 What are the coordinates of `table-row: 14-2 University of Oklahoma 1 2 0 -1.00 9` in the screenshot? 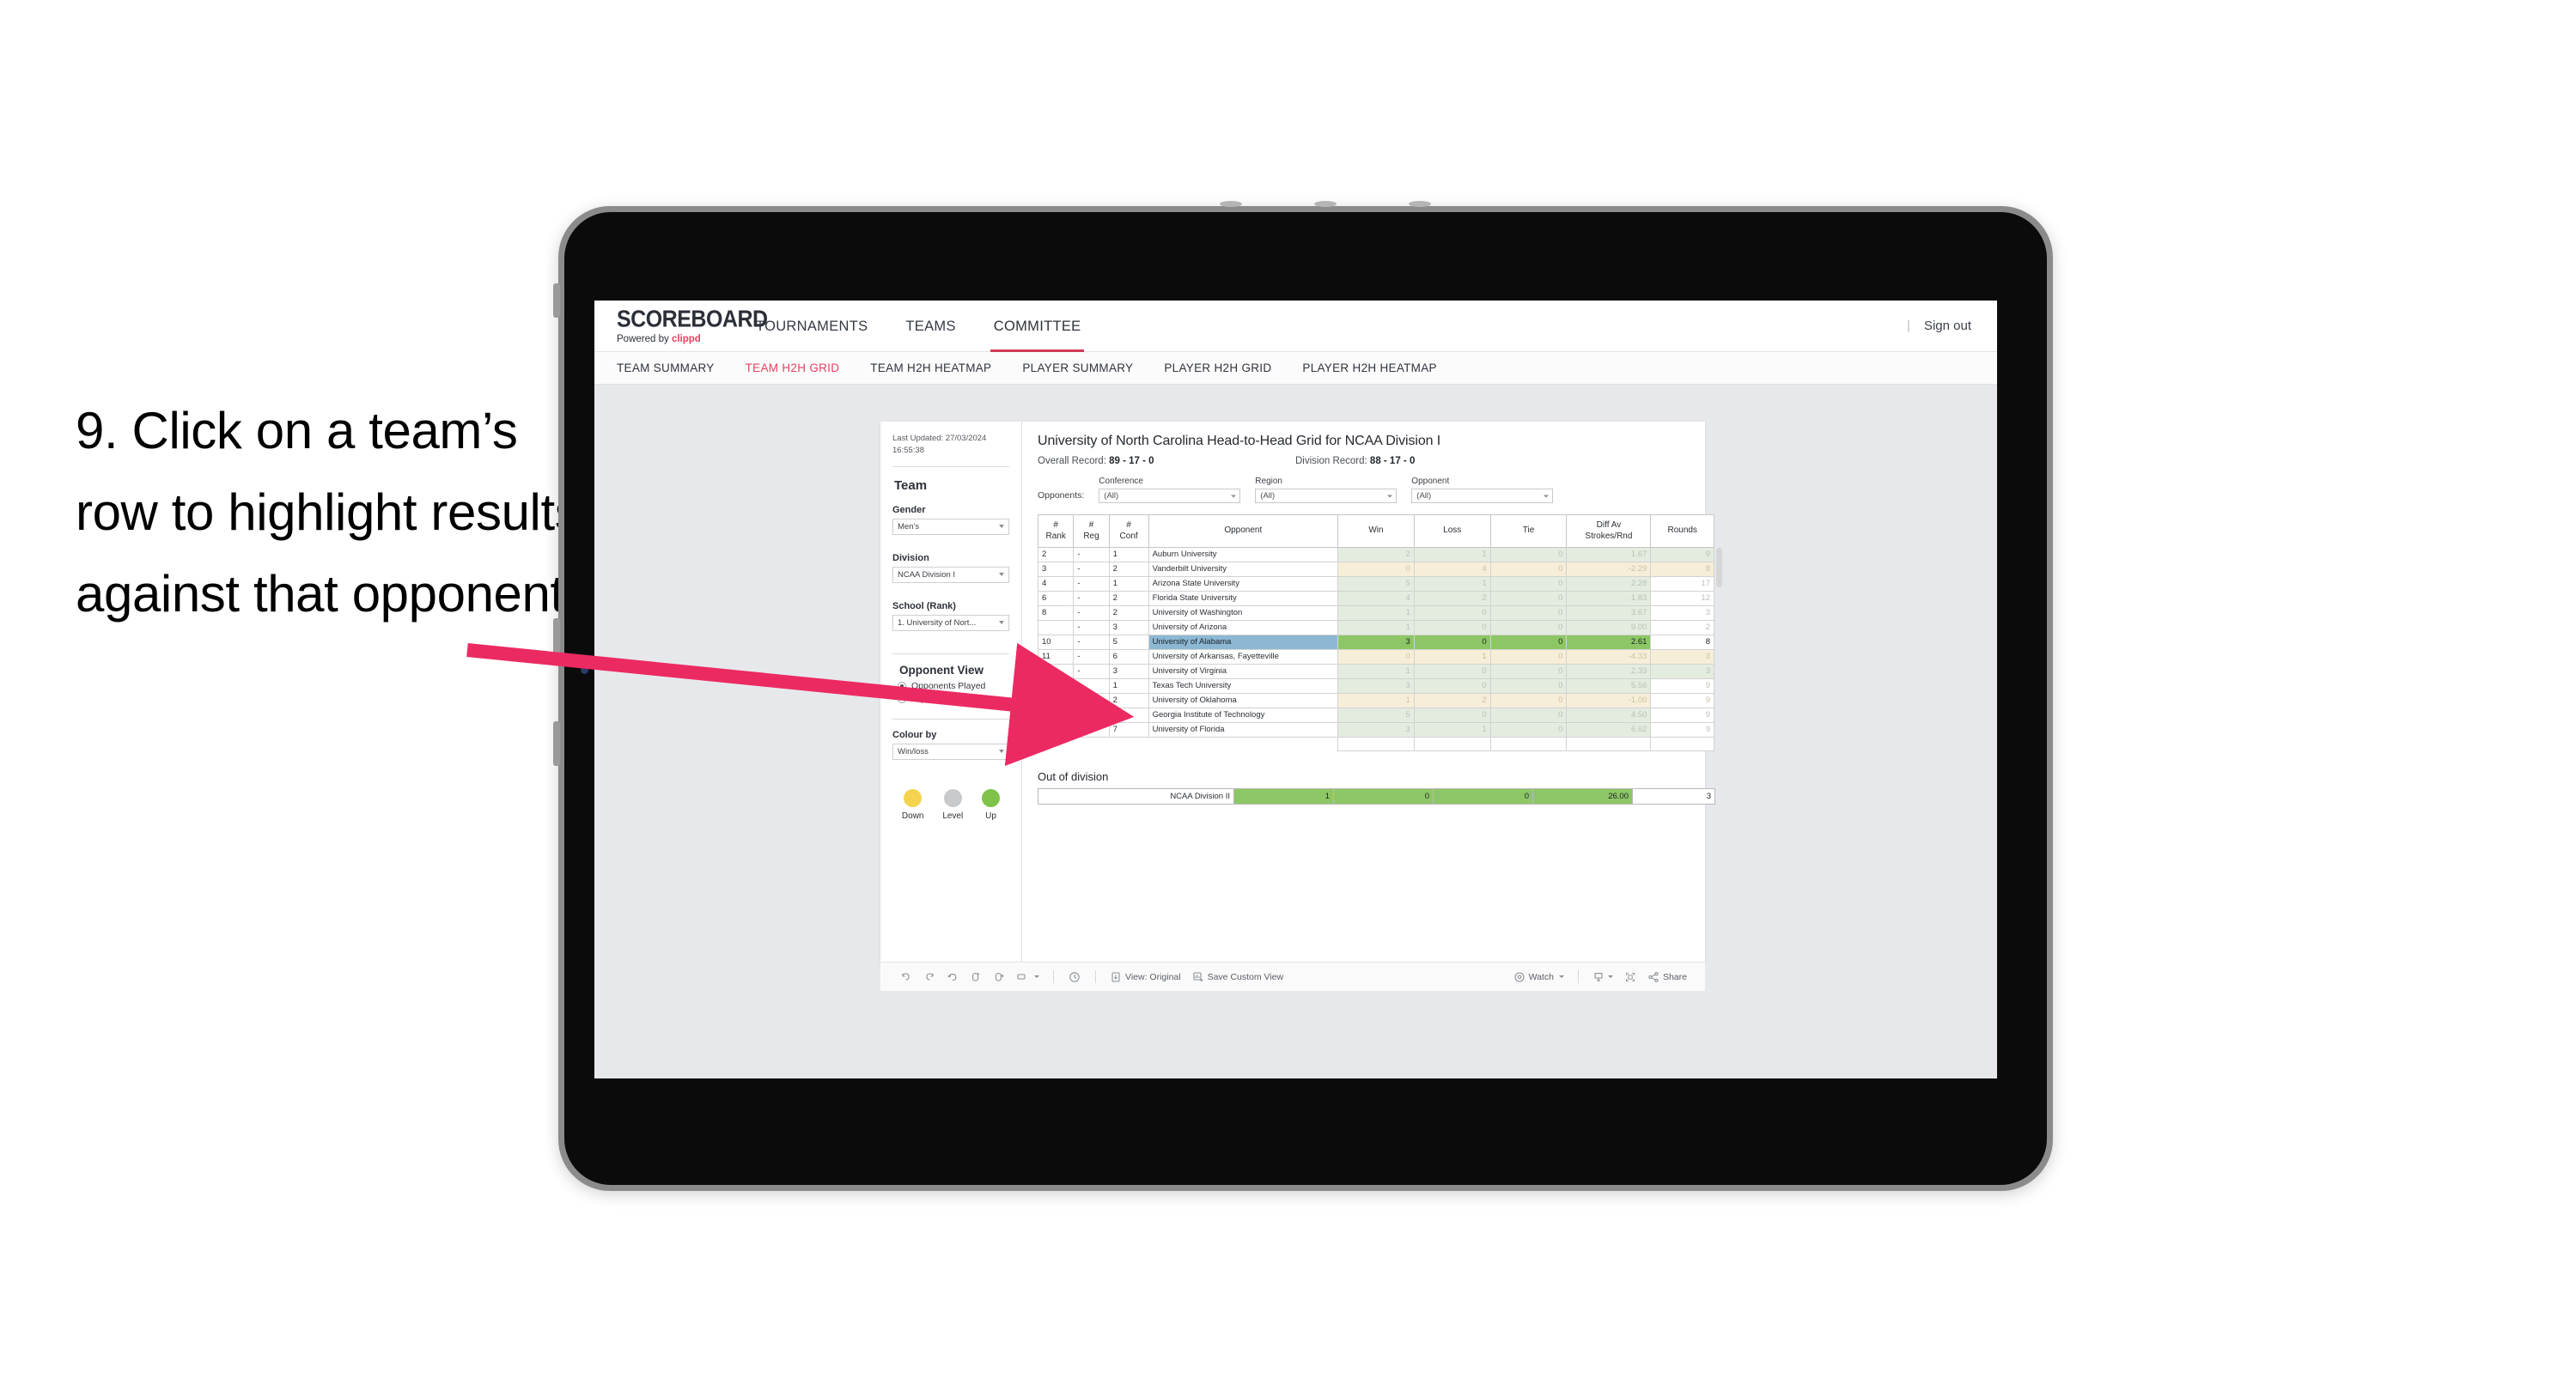 It's located at (1375, 700).